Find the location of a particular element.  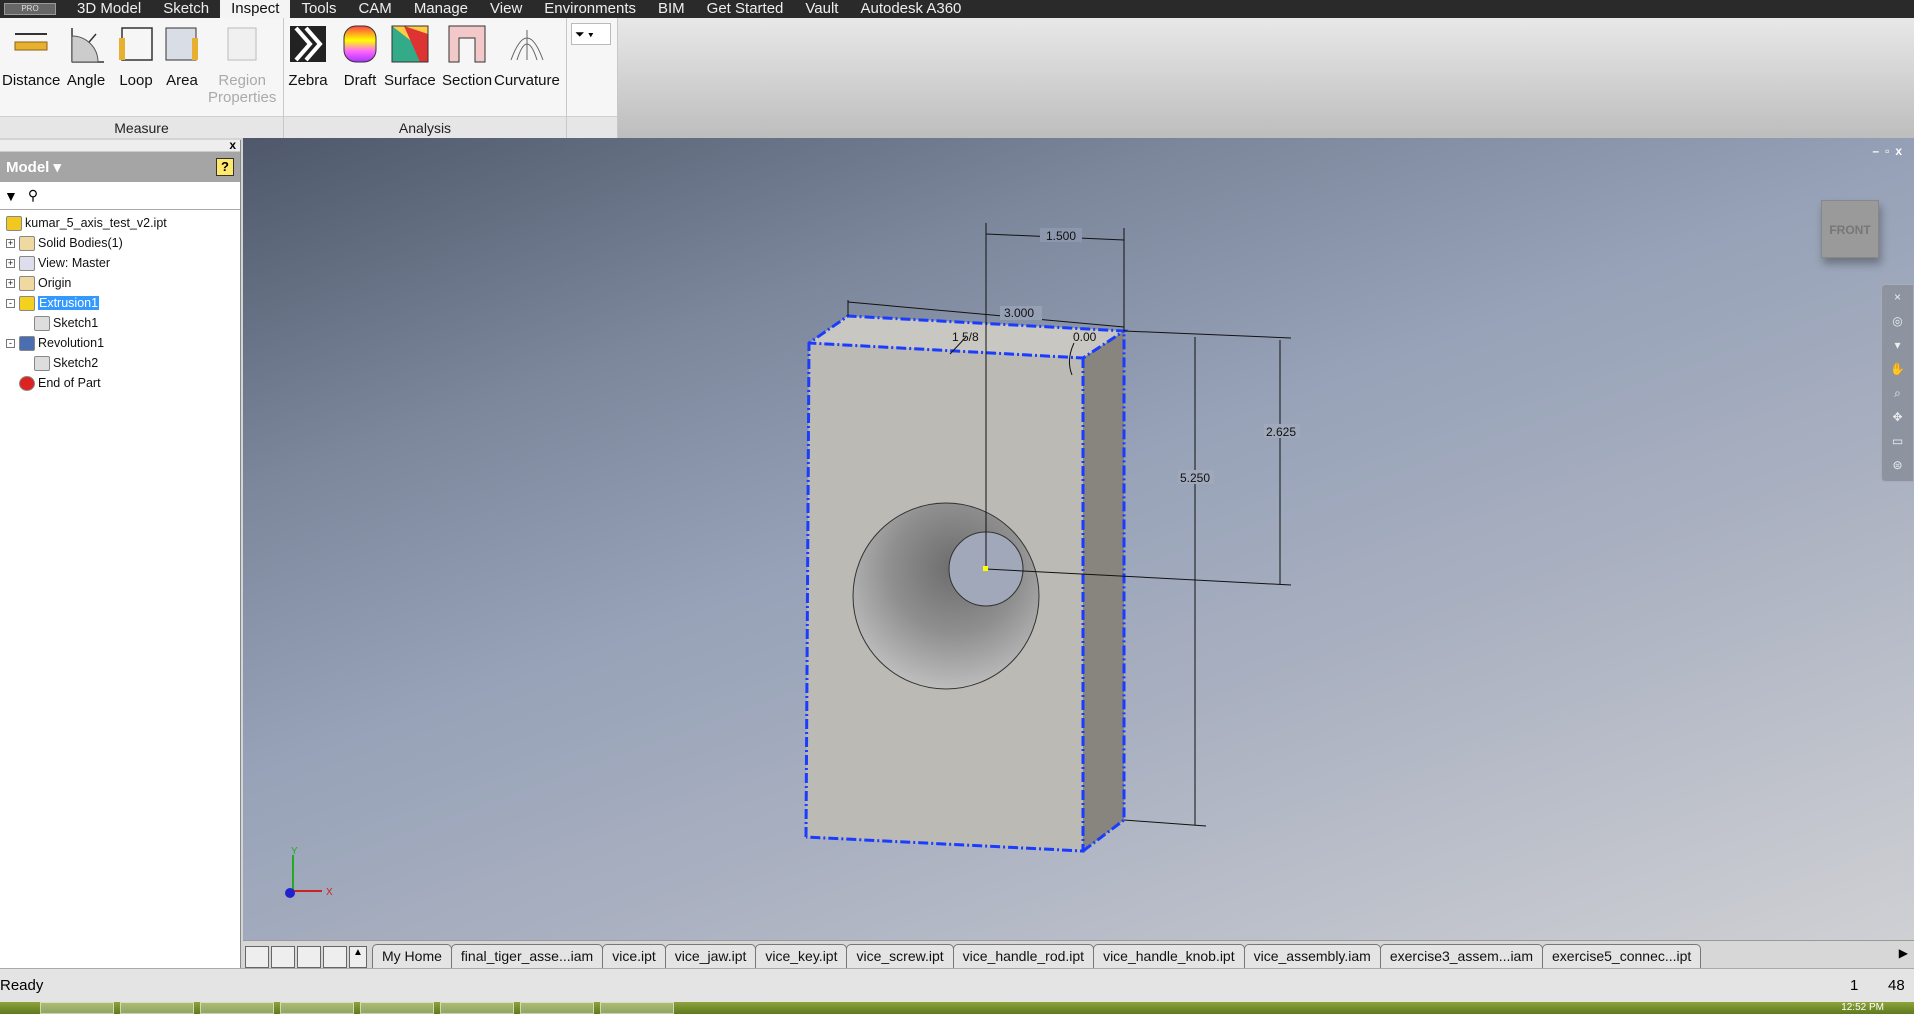

chevron-down-icon: ▾ is located at coordinates (1897, 345).